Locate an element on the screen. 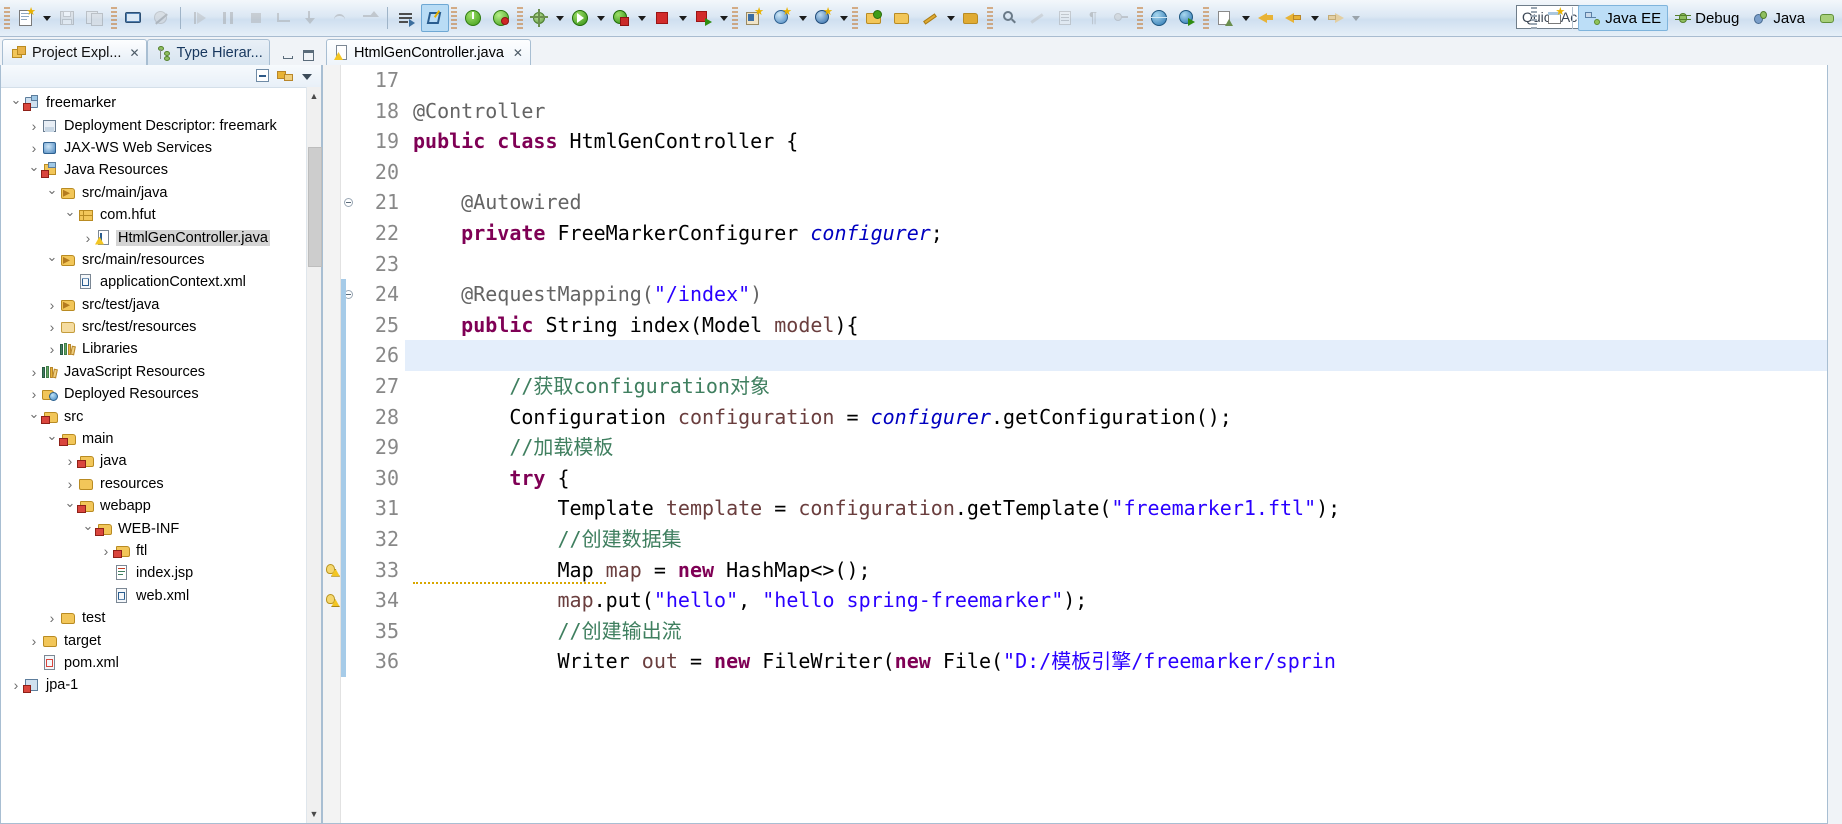  step-into-icon is located at coordinates (312, 18).